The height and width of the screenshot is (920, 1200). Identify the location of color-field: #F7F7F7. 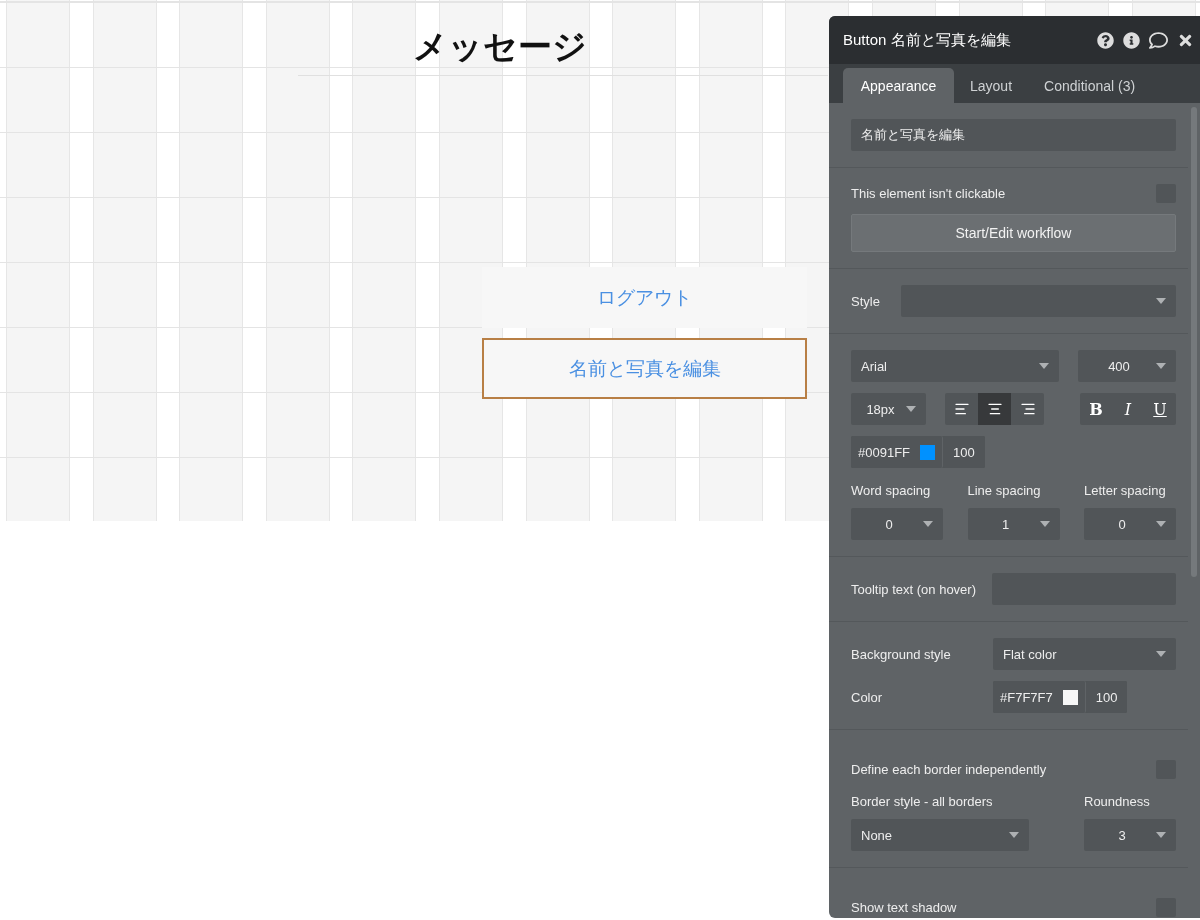
(1039, 697).